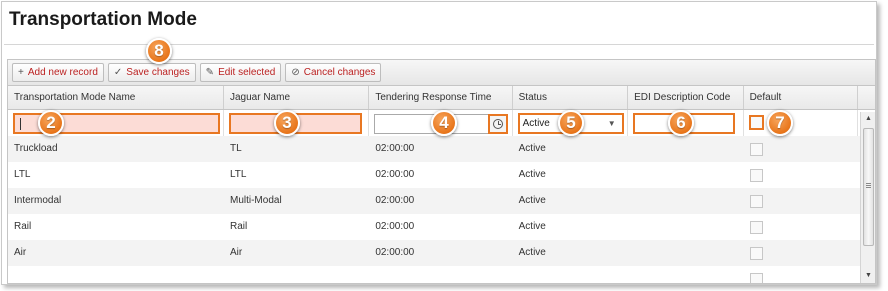 This screenshot has height=291, width=888. I want to click on time-picker-button, so click(498, 124).